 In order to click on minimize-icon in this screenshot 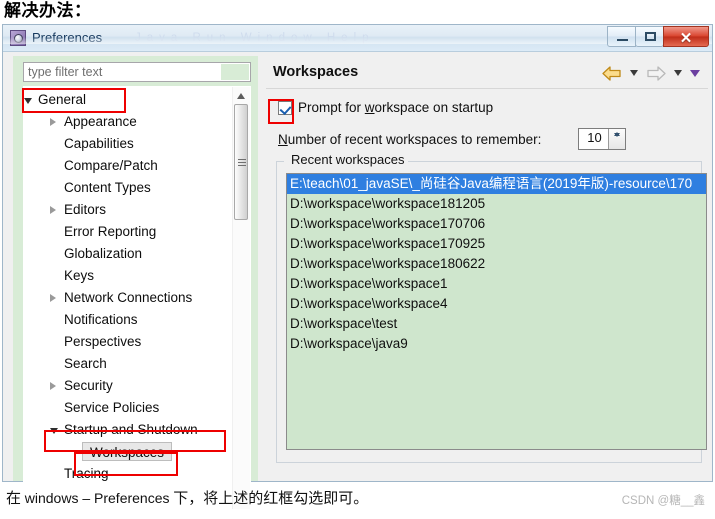, I will do `click(622, 40)`.